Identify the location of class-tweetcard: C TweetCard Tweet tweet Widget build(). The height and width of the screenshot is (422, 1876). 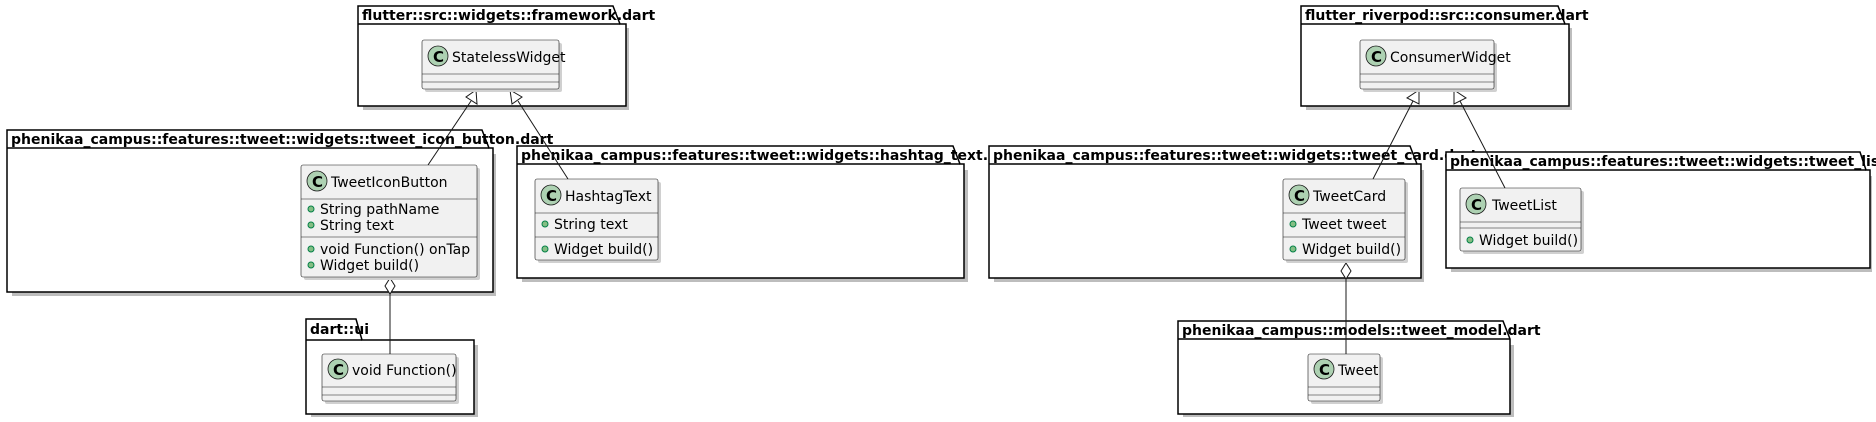
(1345, 220).